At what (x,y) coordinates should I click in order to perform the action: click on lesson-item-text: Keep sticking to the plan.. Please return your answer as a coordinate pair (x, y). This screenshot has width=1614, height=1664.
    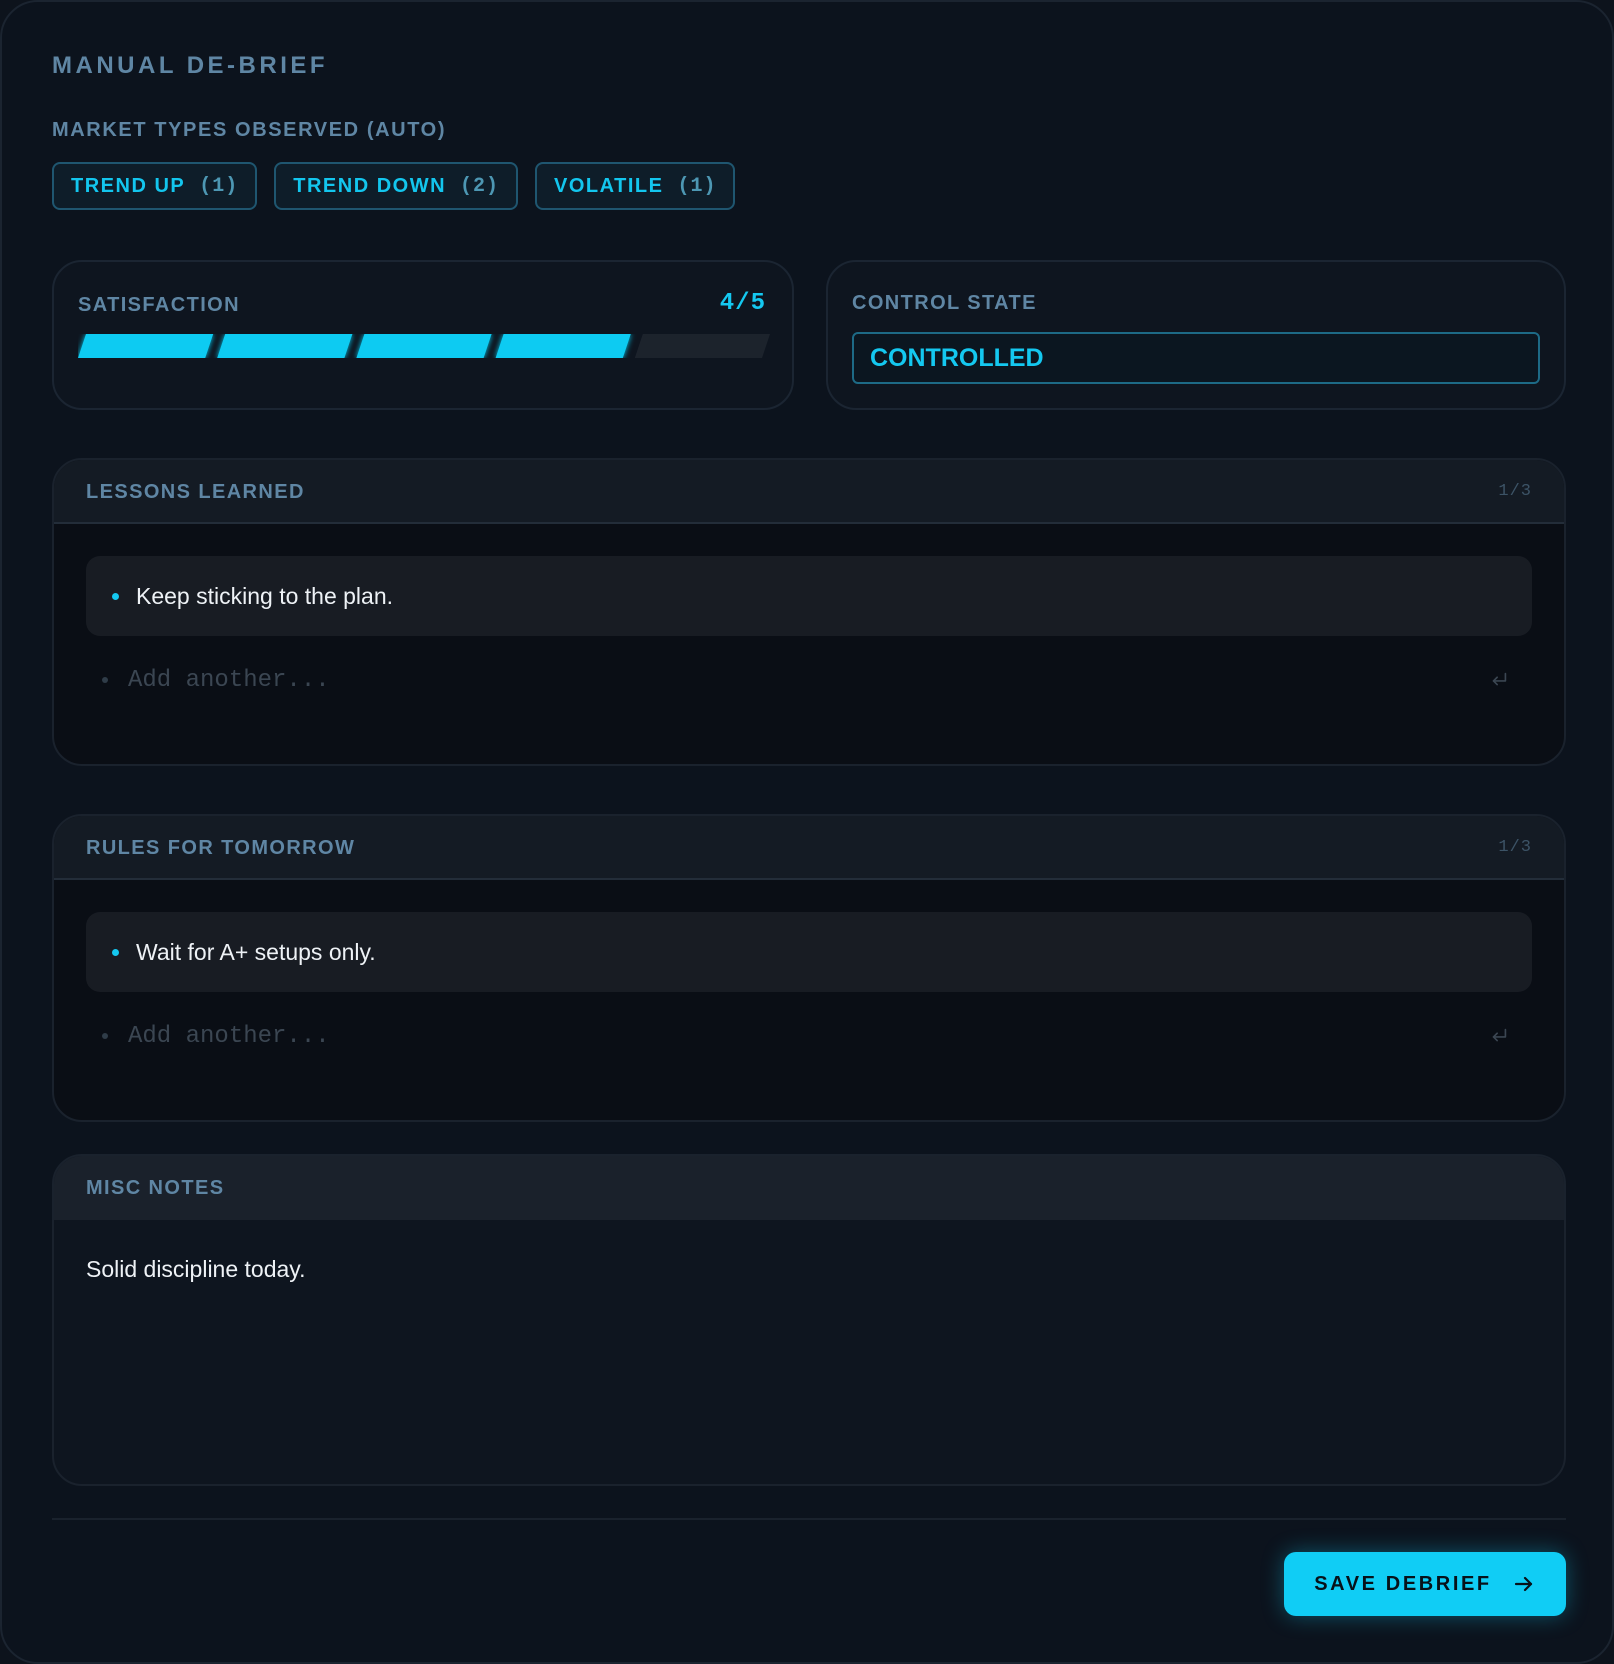
    Looking at the image, I should click on (264, 595).